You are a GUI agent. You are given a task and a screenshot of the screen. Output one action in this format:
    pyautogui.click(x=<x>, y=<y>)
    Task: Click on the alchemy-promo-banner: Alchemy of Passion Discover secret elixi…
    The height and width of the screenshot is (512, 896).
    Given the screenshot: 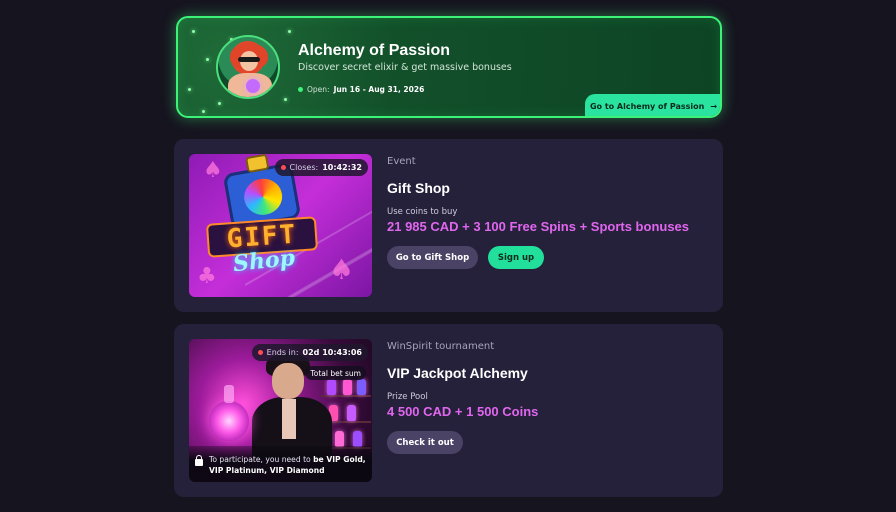 What is the action you would take?
    pyautogui.click(x=449, y=67)
    